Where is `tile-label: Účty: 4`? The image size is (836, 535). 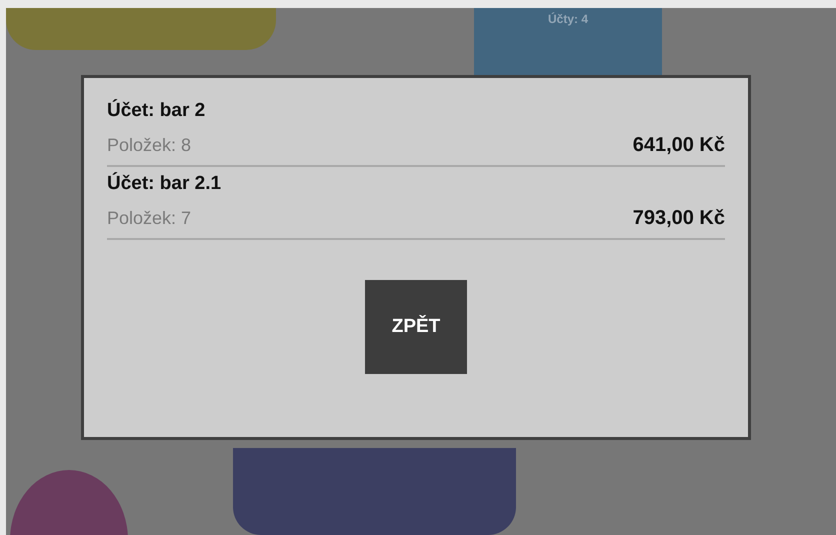 tile-label: Účty: 4 is located at coordinates (568, 19).